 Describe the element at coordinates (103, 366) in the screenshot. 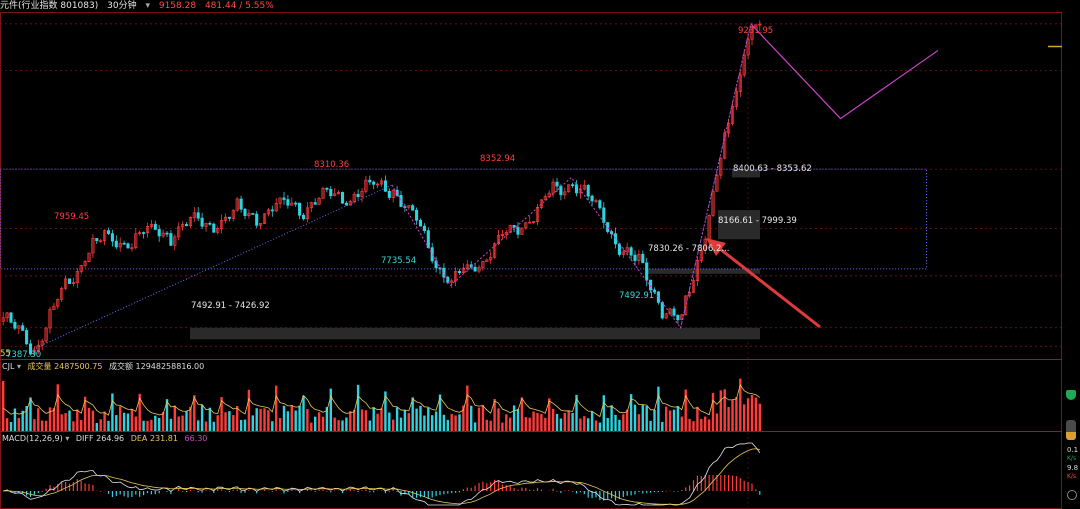

I see `volume-panel-label: CJL ▾ 成交量 2487500.75 成交额 12948258816.00` at that location.